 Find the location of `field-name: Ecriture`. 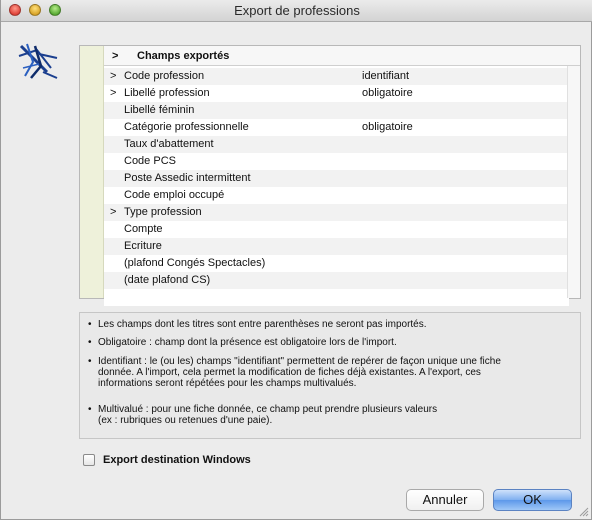

field-name: Ecriture is located at coordinates (143, 246).